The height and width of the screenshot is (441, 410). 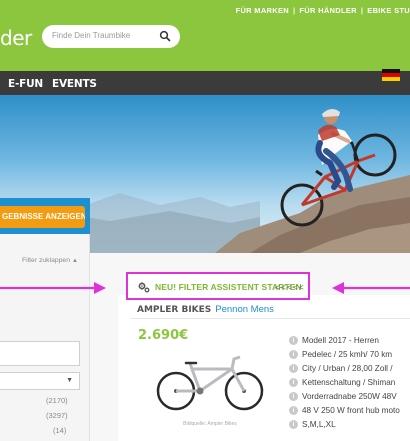 I want to click on link-fuer-marken: FÜR MARKEN, so click(x=262, y=10).